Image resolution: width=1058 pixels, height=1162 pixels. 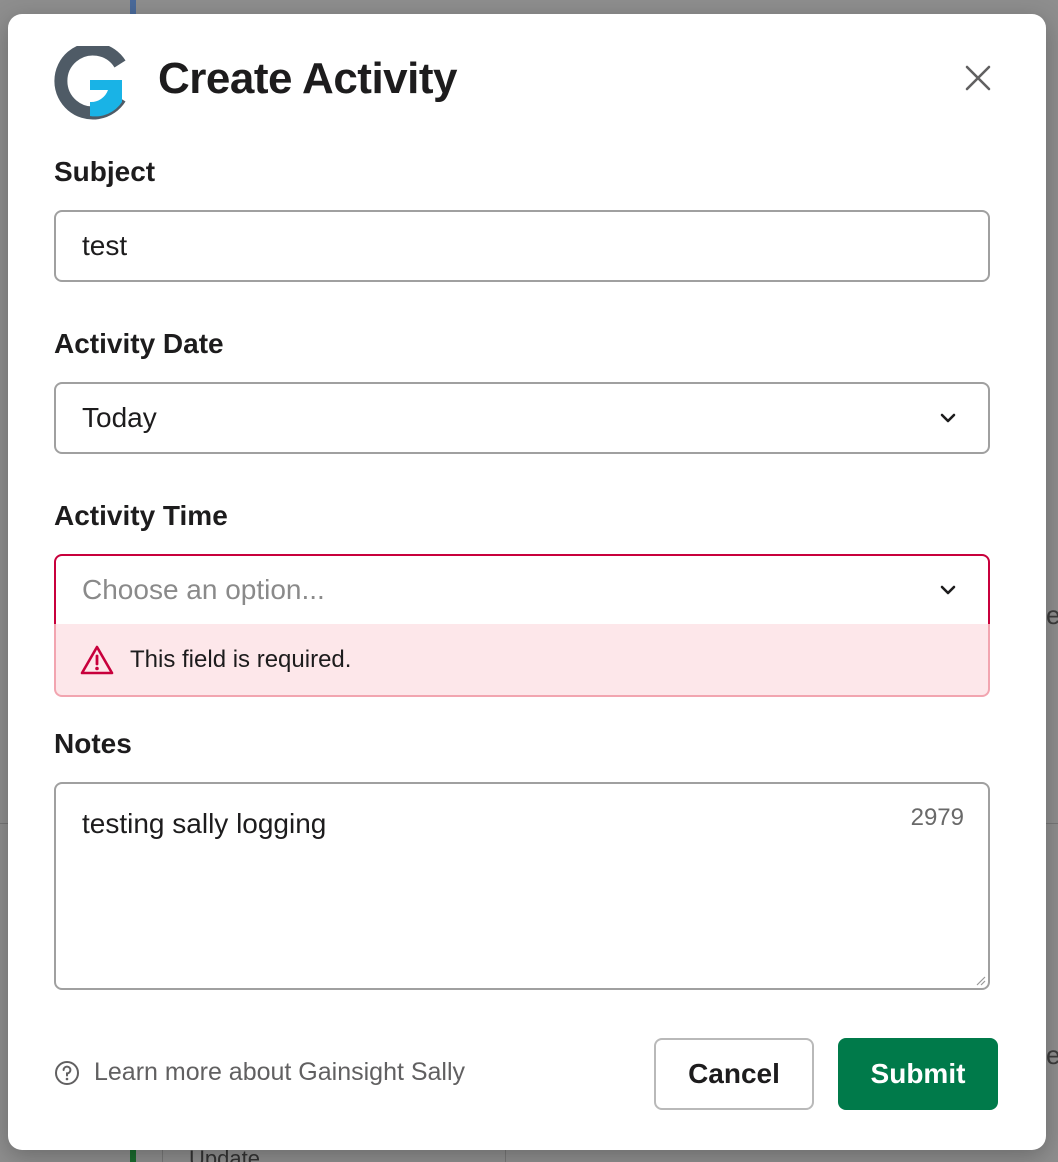 What do you see at coordinates (734, 1074) in the screenshot?
I see `cancel-button: Cancel` at bounding box center [734, 1074].